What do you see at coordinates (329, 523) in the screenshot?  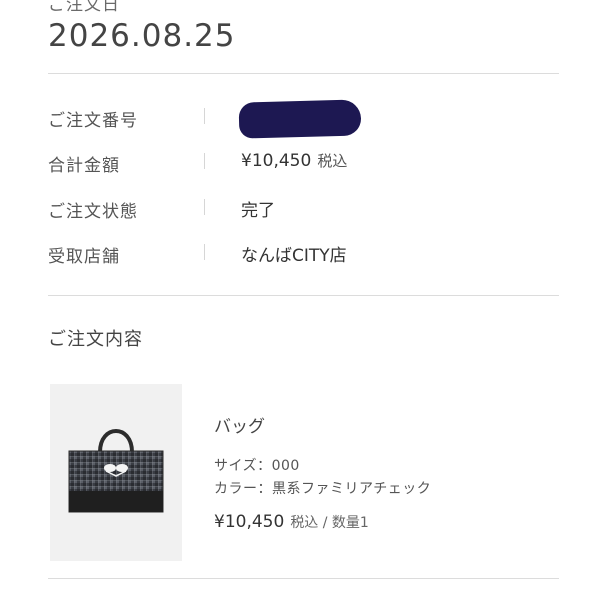 I see `product-price-suffix: 税込 / 数量1` at bounding box center [329, 523].